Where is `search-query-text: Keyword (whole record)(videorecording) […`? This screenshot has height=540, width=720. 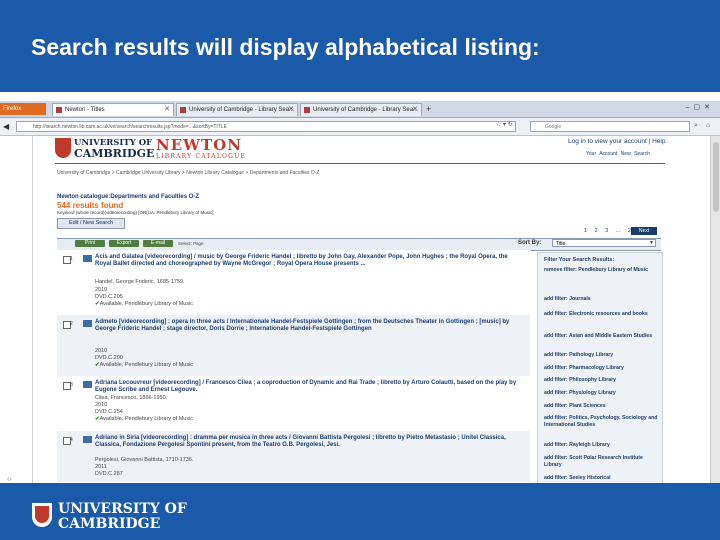
search-query-text: Keyword (whole record)(videorecording) [… is located at coordinates (135, 212).